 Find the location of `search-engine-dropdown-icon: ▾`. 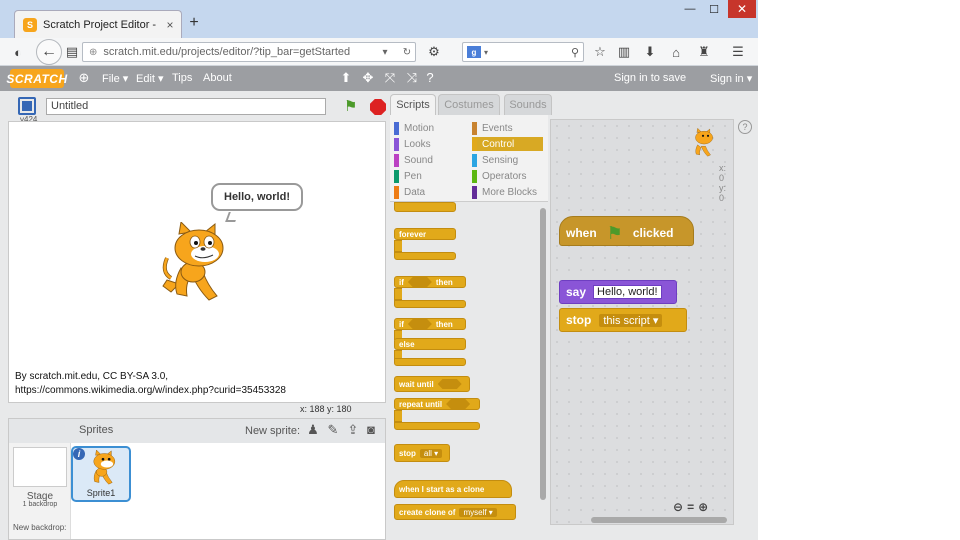

search-engine-dropdown-icon: ▾ is located at coordinates (486, 52).